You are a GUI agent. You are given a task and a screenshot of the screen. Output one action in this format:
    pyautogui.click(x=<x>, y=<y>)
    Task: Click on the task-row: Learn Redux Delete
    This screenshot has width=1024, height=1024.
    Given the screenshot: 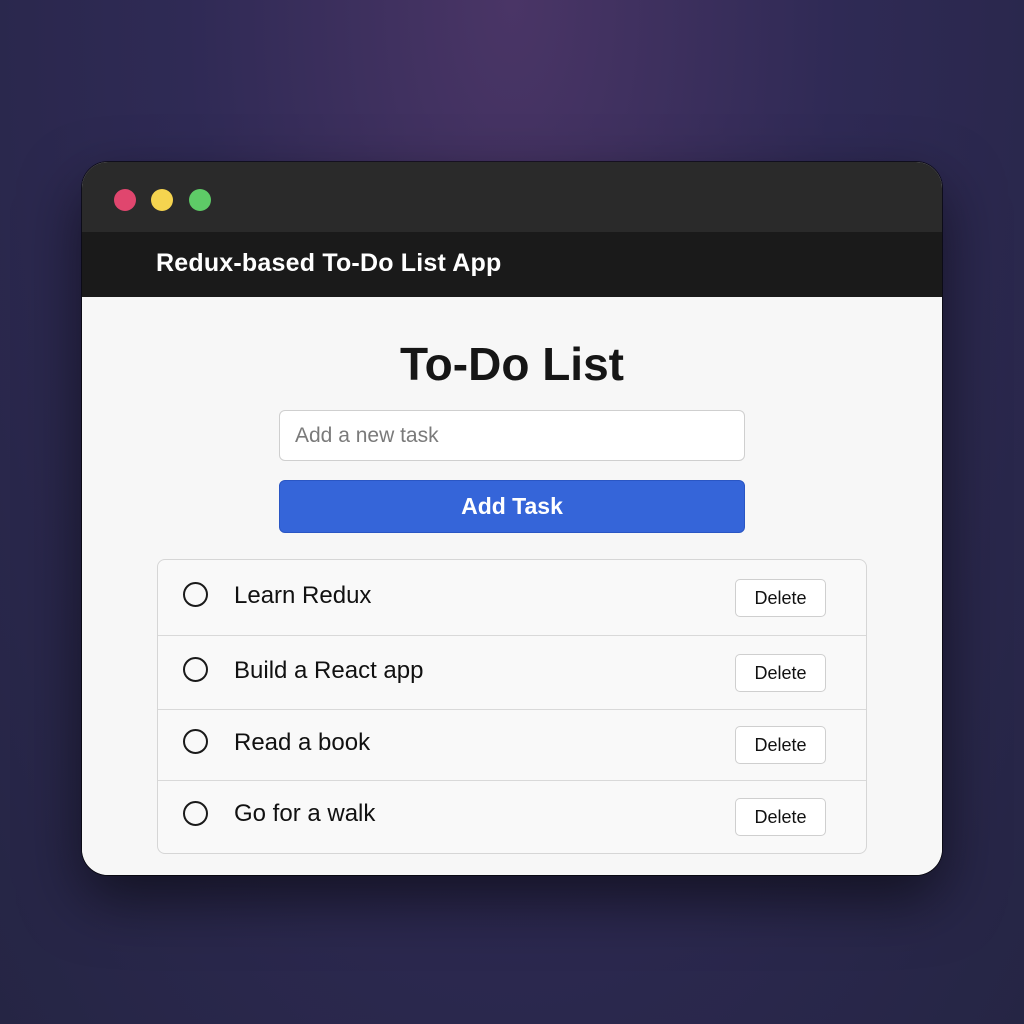 What is the action you would take?
    pyautogui.click(x=512, y=598)
    